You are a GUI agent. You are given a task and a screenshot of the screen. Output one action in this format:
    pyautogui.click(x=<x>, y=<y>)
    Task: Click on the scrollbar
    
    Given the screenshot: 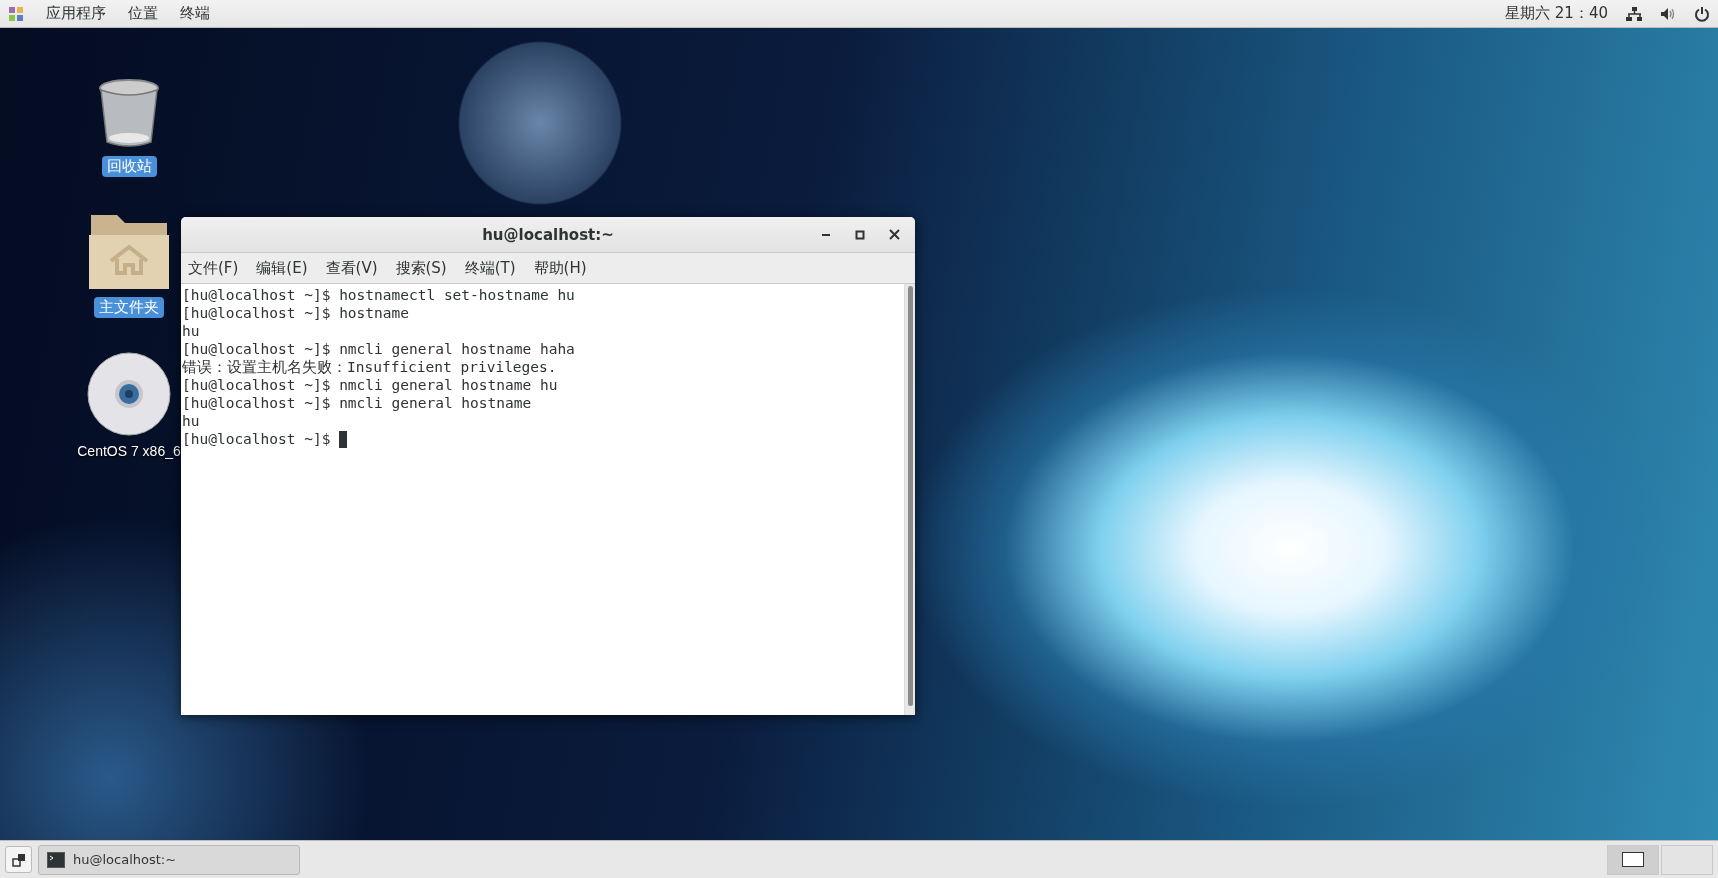 What is the action you would take?
    pyautogui.click(x=909, y=499)
    